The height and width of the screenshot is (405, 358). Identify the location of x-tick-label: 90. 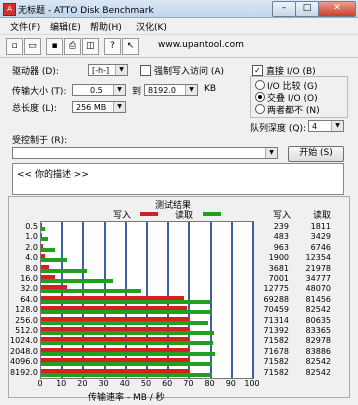
(230, 383).